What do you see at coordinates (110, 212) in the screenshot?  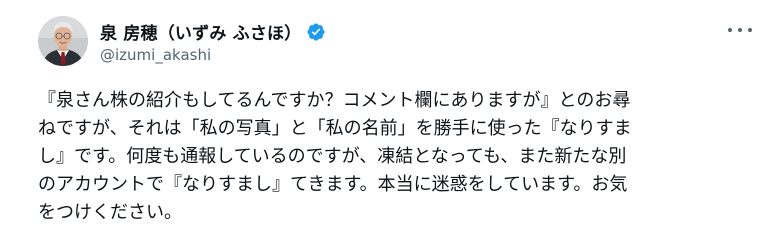 I see `tweet-text-line: をつけください。` at bounding box center [110, 212].